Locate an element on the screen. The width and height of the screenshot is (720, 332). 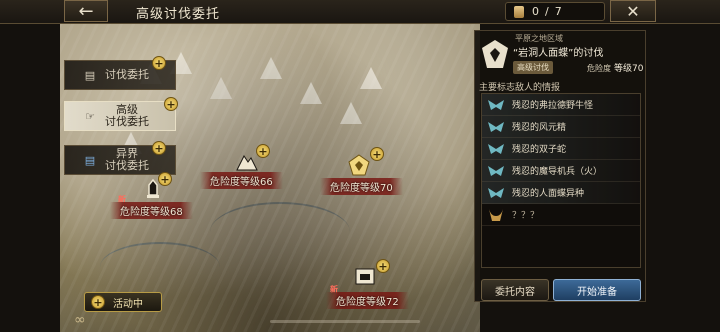
scroll-icon: ▤ is located at coordinates (90, 75).